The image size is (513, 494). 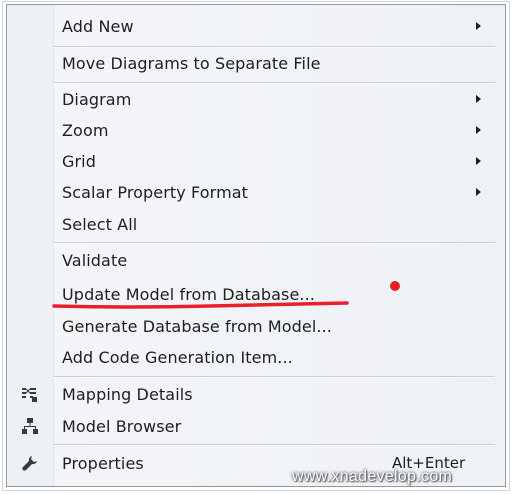 What do you see at coordinates (103, 463) in the screenshot?
I see `menu-item-label: Properties` at bounding box center [103, 463].